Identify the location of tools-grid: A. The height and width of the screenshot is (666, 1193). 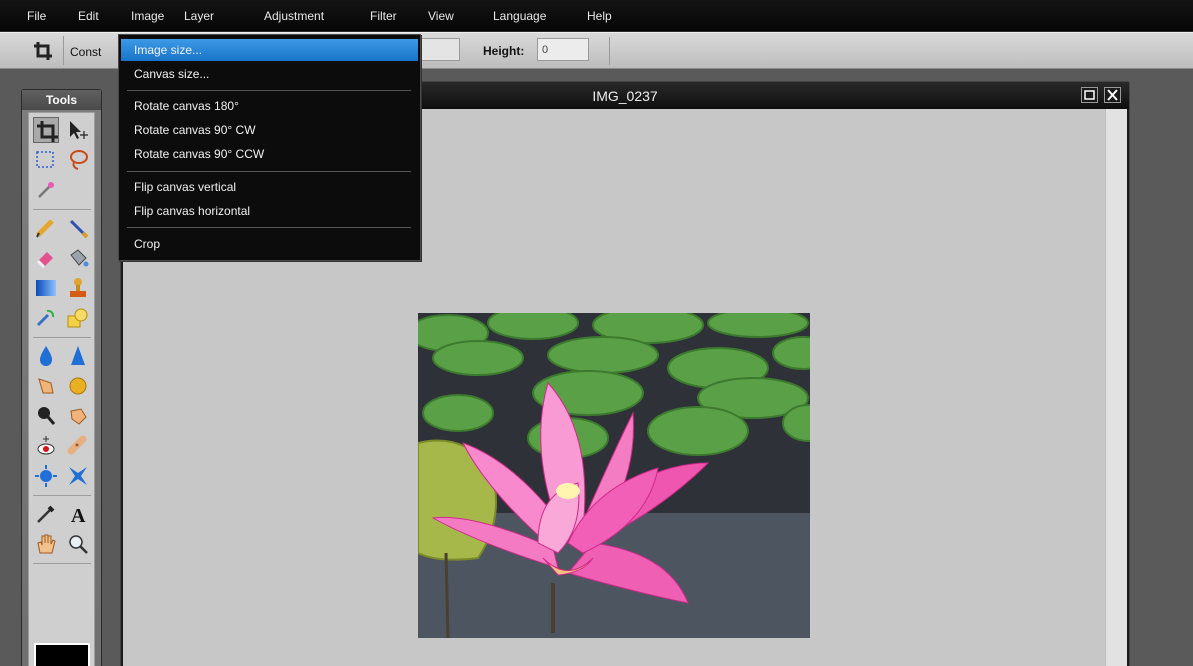
(61, 389).